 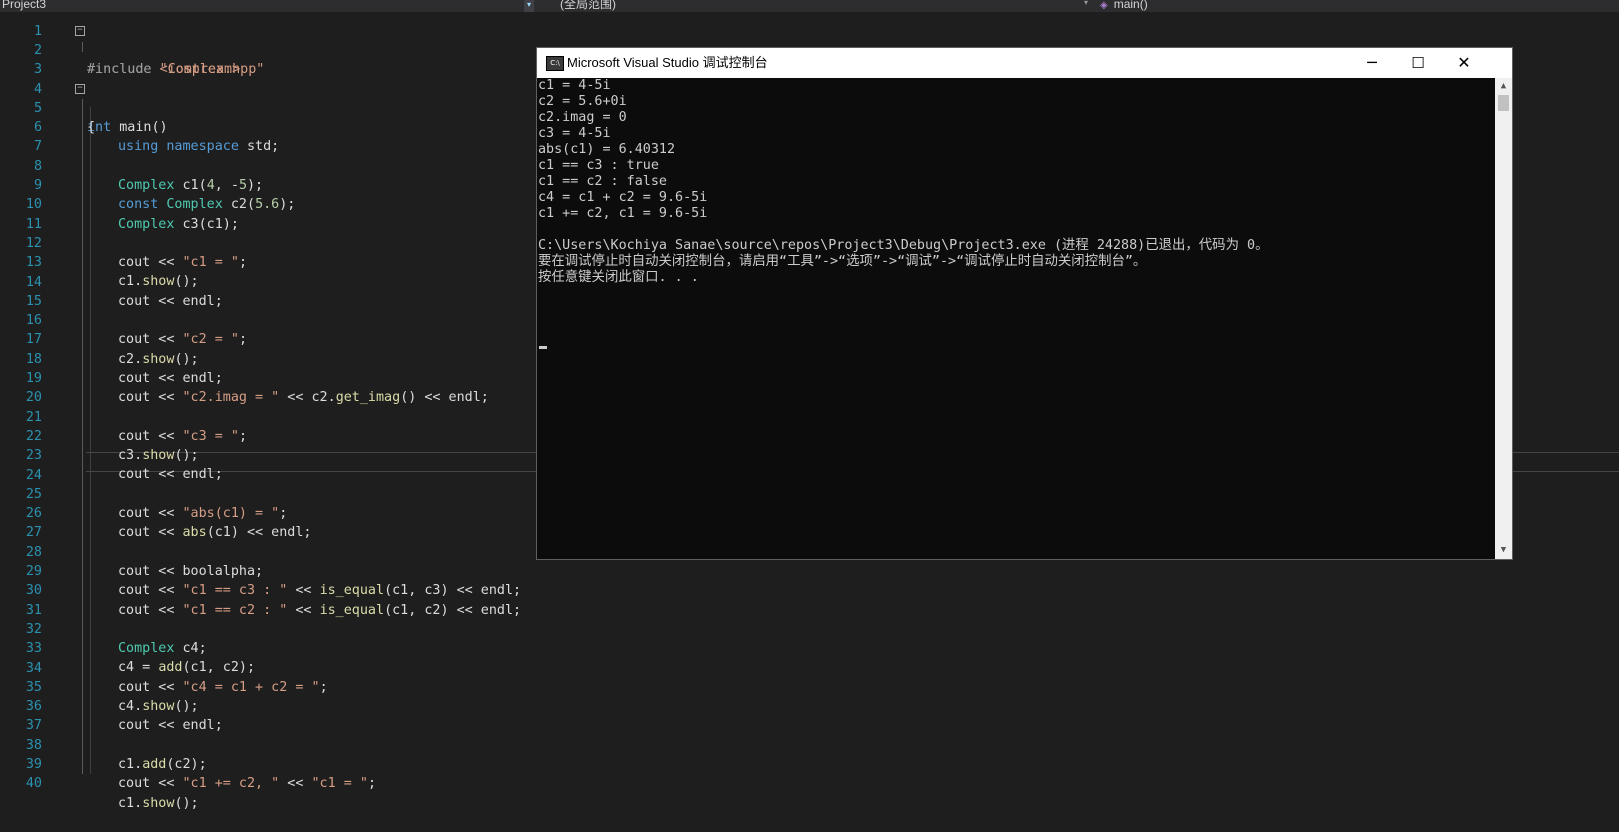 What do you see at coordinates (1372, 63) in the screenshot?
I see `minimize-button: ─` at bounding box center [1372, 63].